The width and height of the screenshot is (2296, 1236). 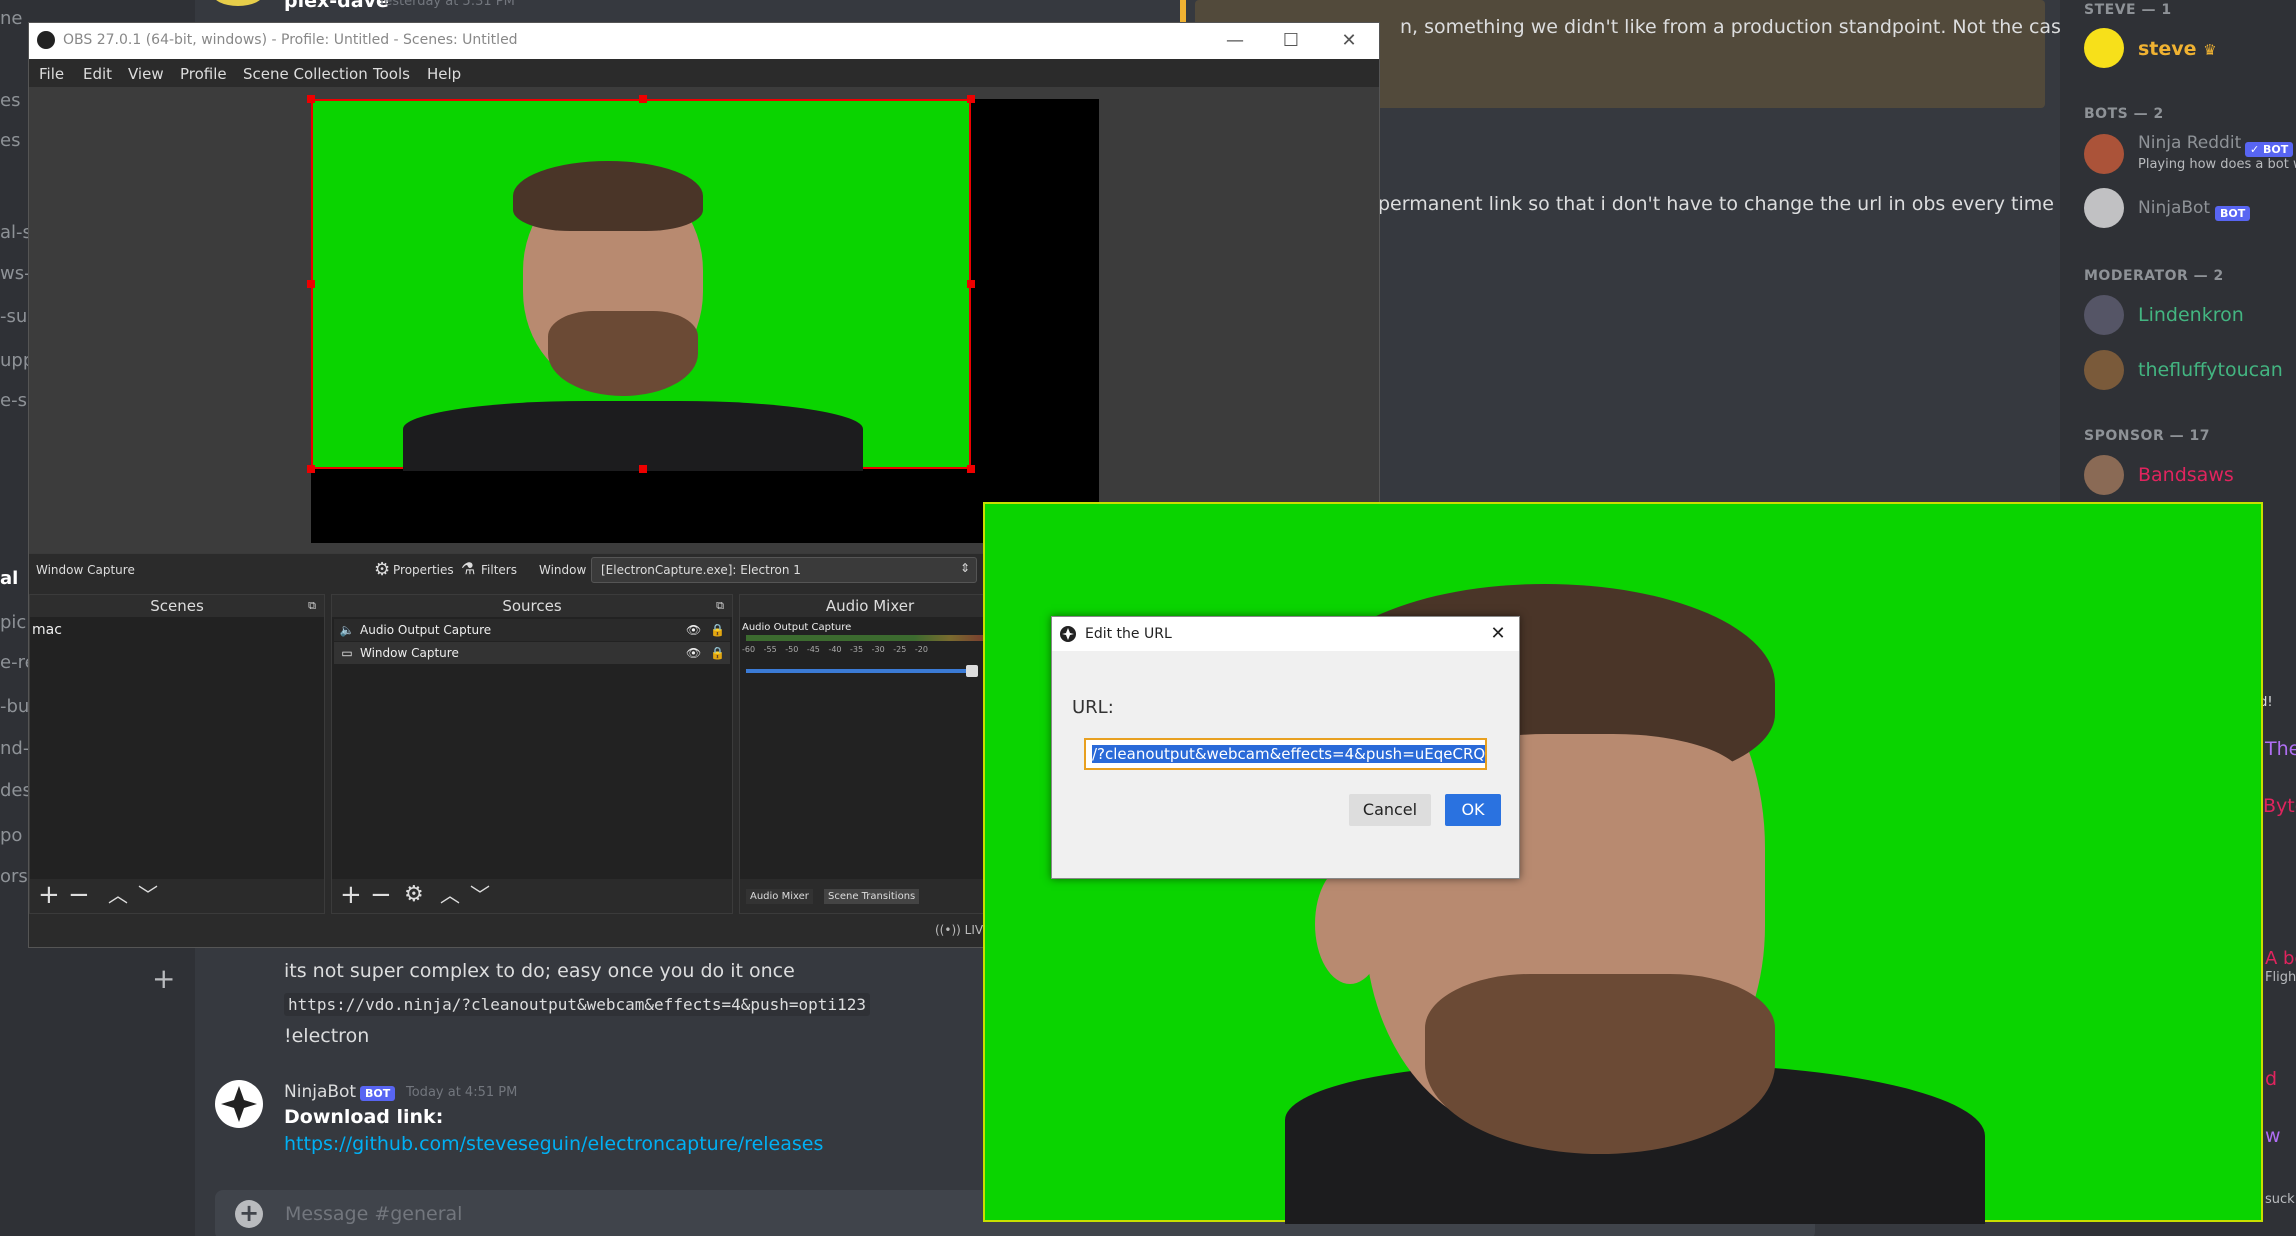 I want to click on message-author: NinjaBot, so click(x=320, y=1092).